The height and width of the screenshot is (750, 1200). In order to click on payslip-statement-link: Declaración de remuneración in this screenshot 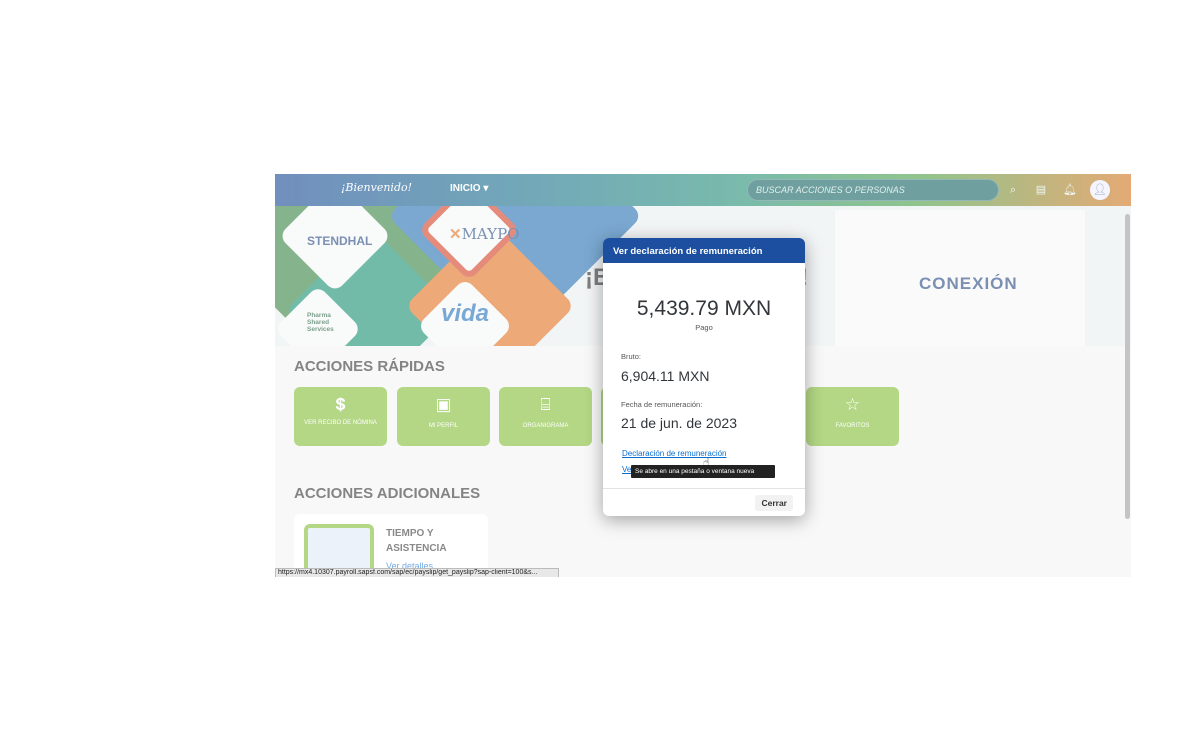, I will do `click(674, 453)`.